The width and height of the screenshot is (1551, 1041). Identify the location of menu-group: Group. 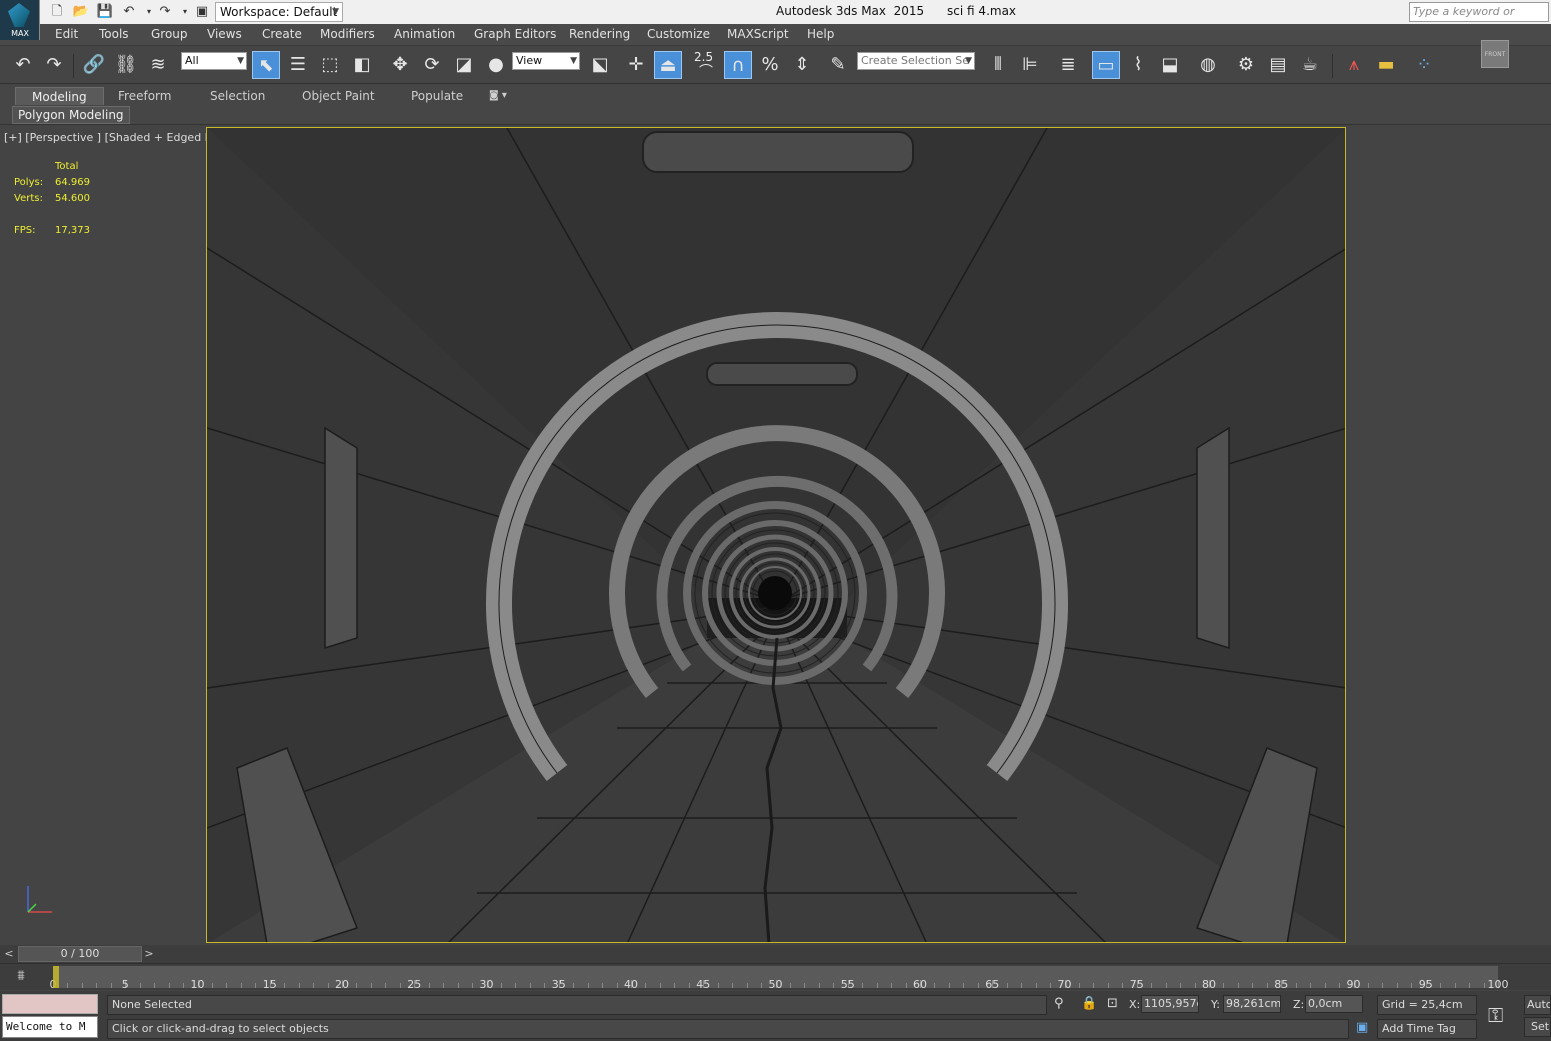
(169, 34).